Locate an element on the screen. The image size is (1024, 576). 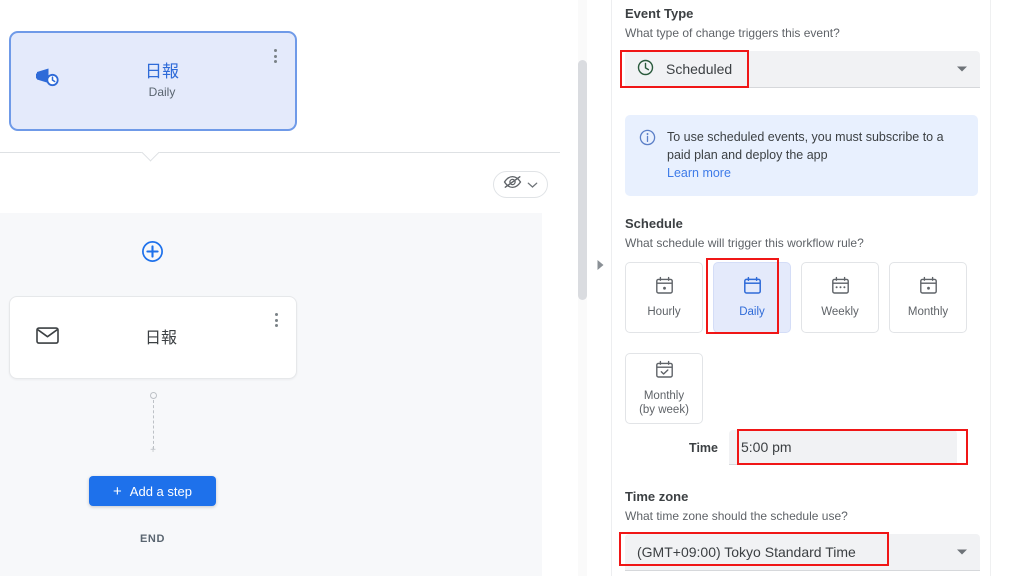
trigger-card: 日報 Daily is located at coordinates (153, 81).